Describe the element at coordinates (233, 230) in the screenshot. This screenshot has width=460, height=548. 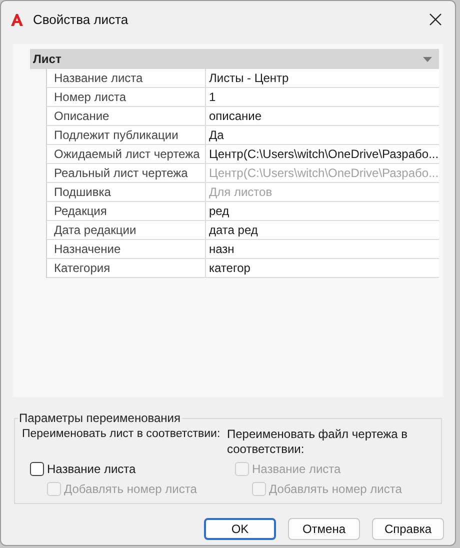
I see `property-value: дата ред` at that location.